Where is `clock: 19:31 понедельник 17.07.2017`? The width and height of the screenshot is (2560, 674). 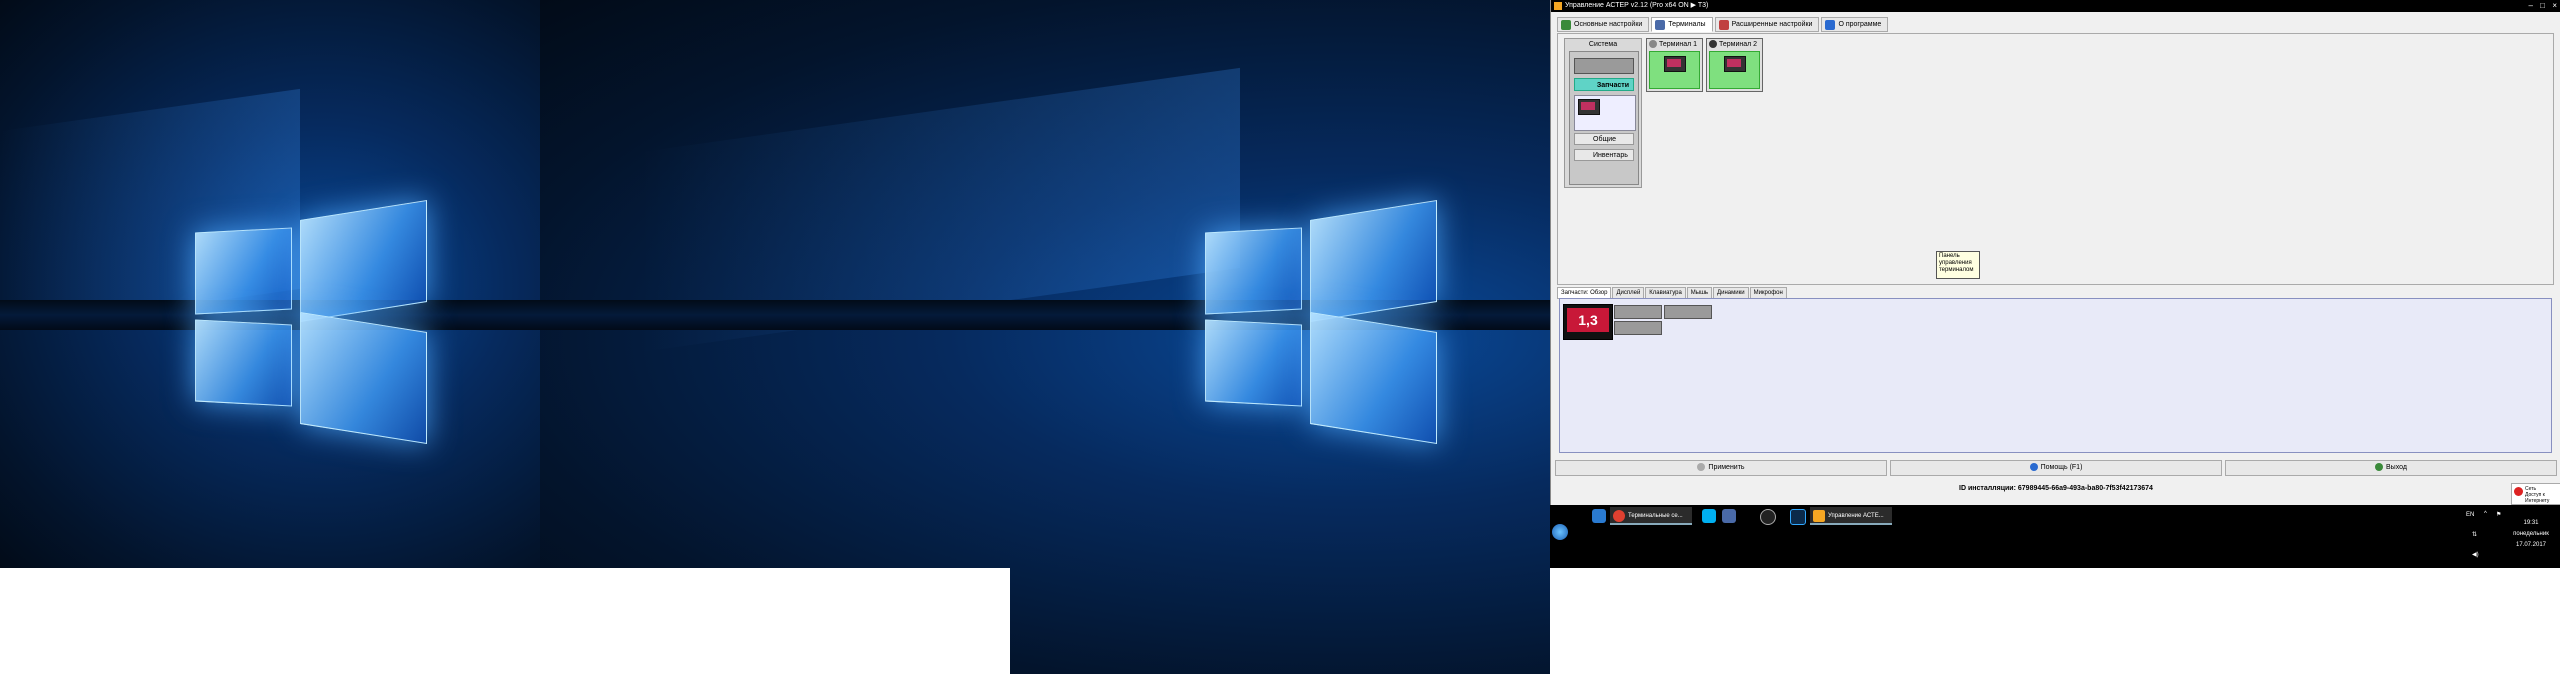 clock: 19:31 понедельник 17.07.2017 is located at coordinates (2531, 534).